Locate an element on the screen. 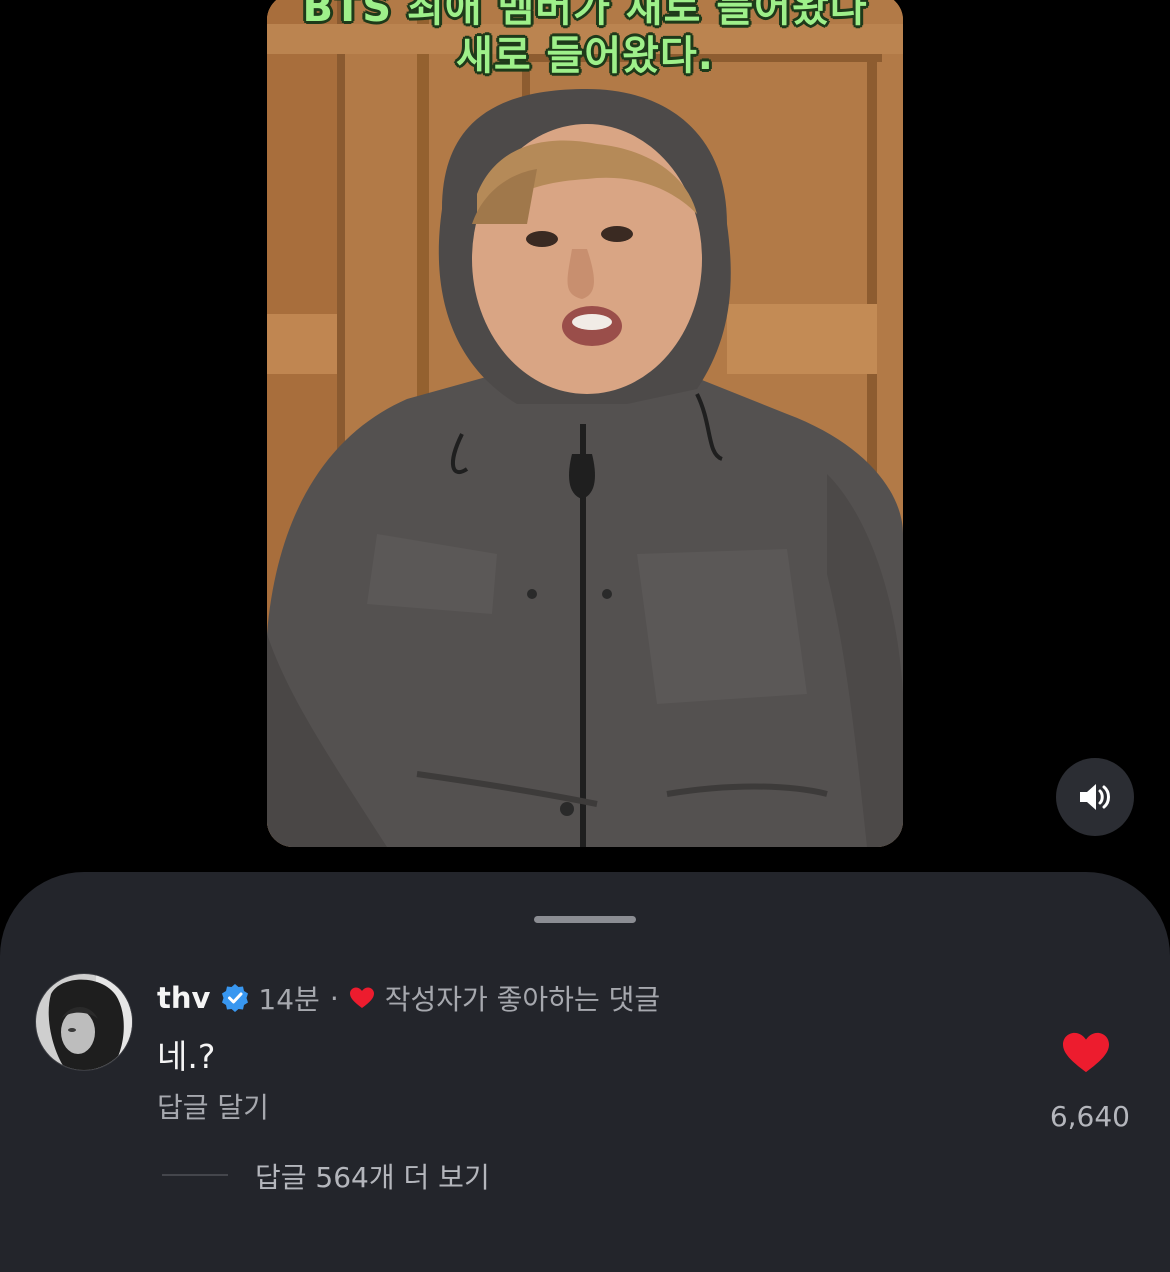 This screenshot has height=1272, width=1170. comment-text: 네.? is located at coordinates (186, 1056).